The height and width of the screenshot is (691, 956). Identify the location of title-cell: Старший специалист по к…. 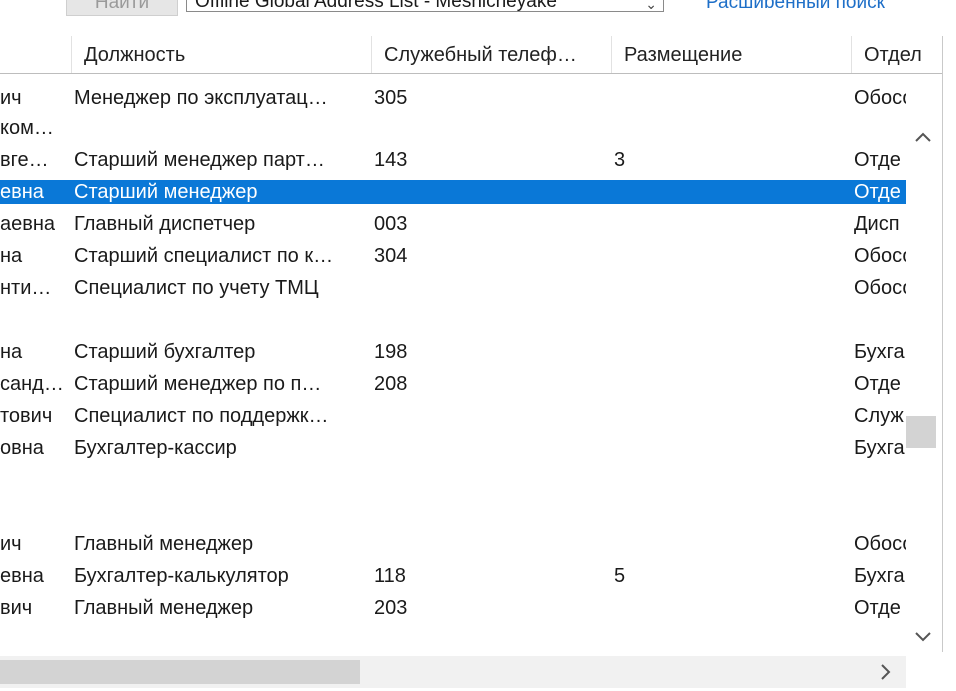
(204, 256).